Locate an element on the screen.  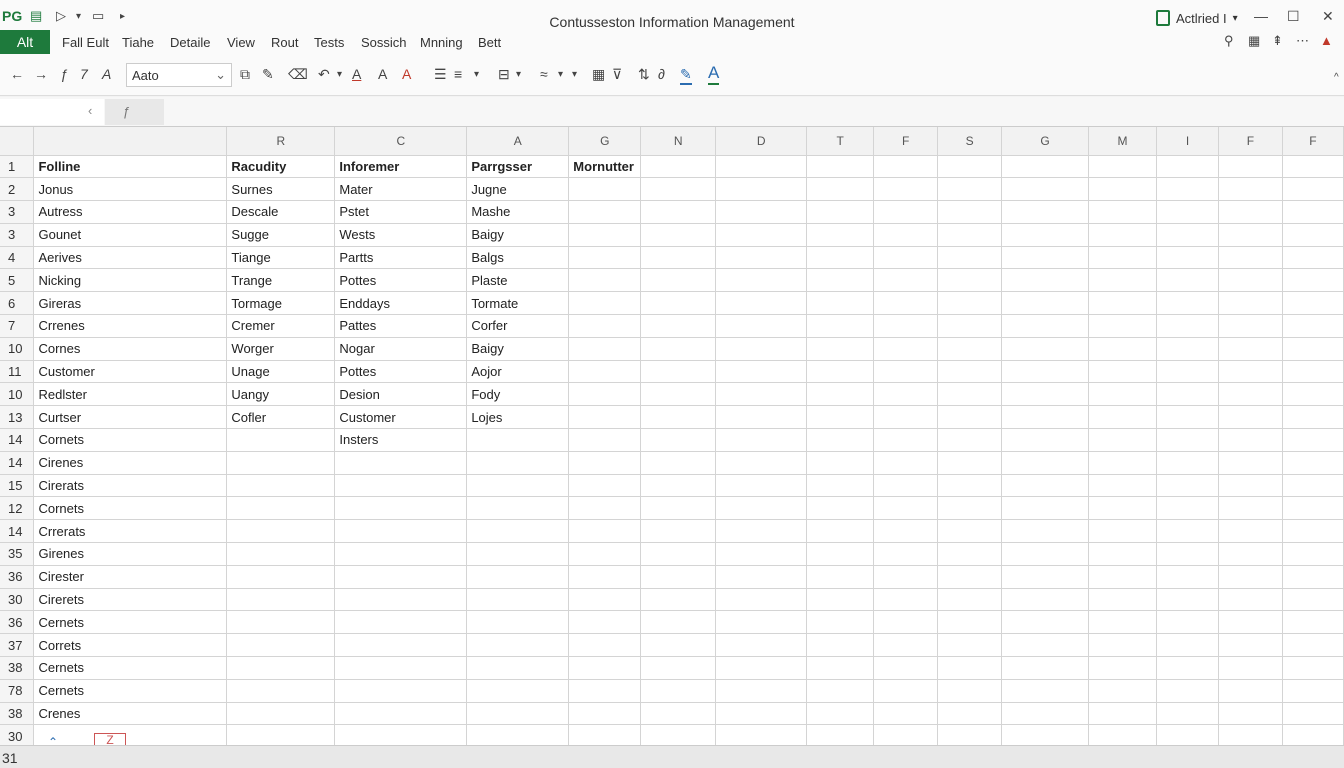
menu-item-file-edit: Fall Eult is located at coordinates (85, 42).